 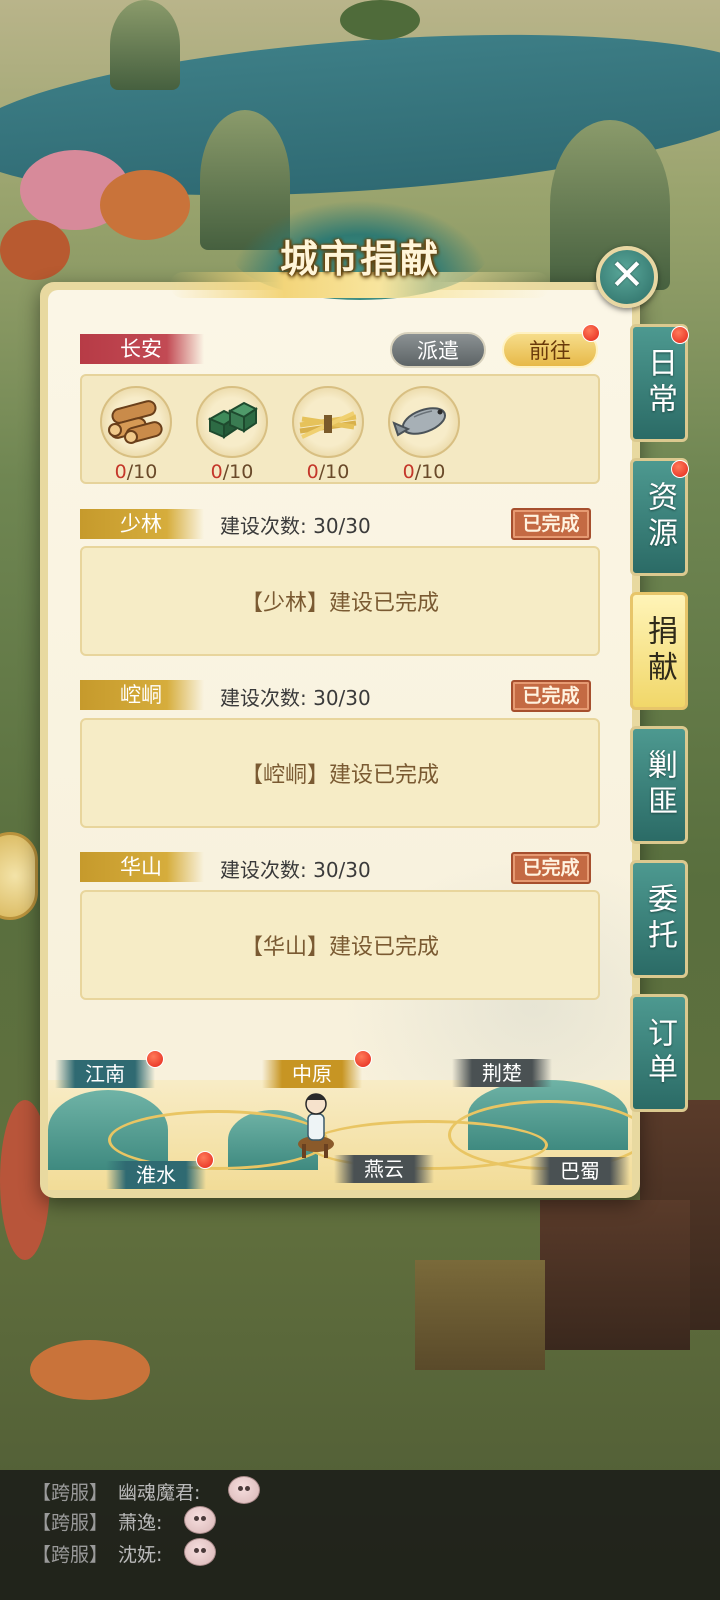 What do you see at coordinates (438, 350) in the screenshot?
I see `dispatch-button: 派遣` at bounding box center [438, 350].